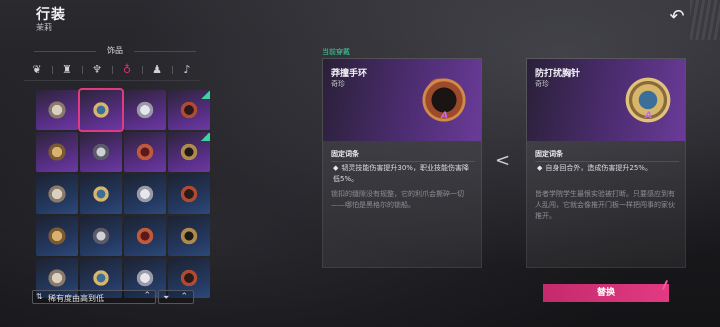 This screenshot has width=720, height=327. Describe the element at coordinates (166, 297) in the screenshot. I see `filter-icon: ⏷` at that location.